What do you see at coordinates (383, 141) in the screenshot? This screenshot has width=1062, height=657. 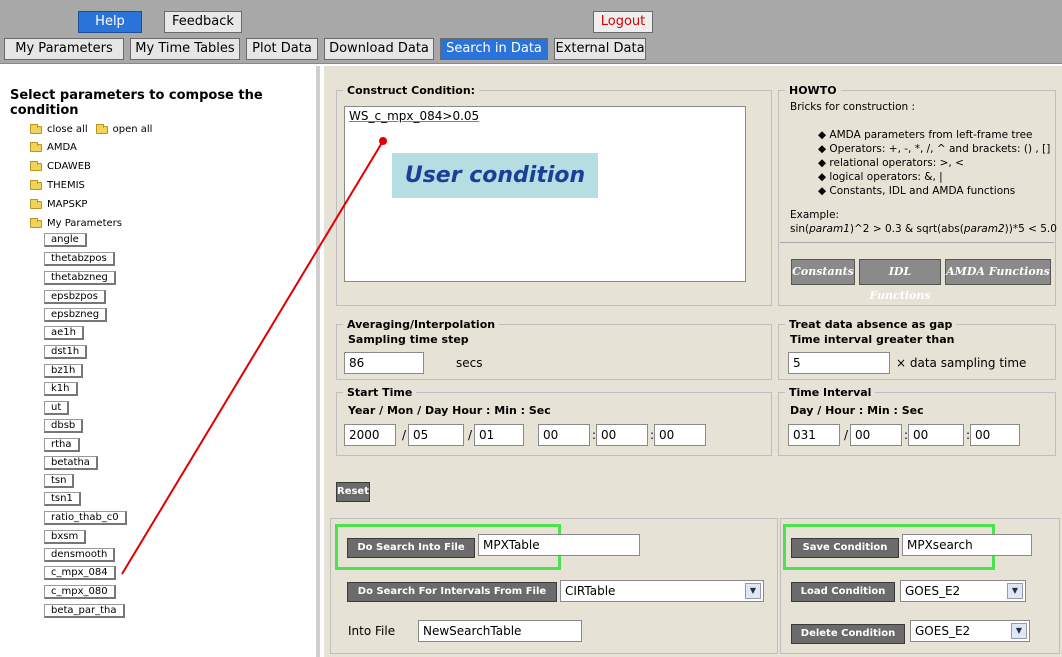 I see `arrow-head-dot` at bounding box center [383, 141].